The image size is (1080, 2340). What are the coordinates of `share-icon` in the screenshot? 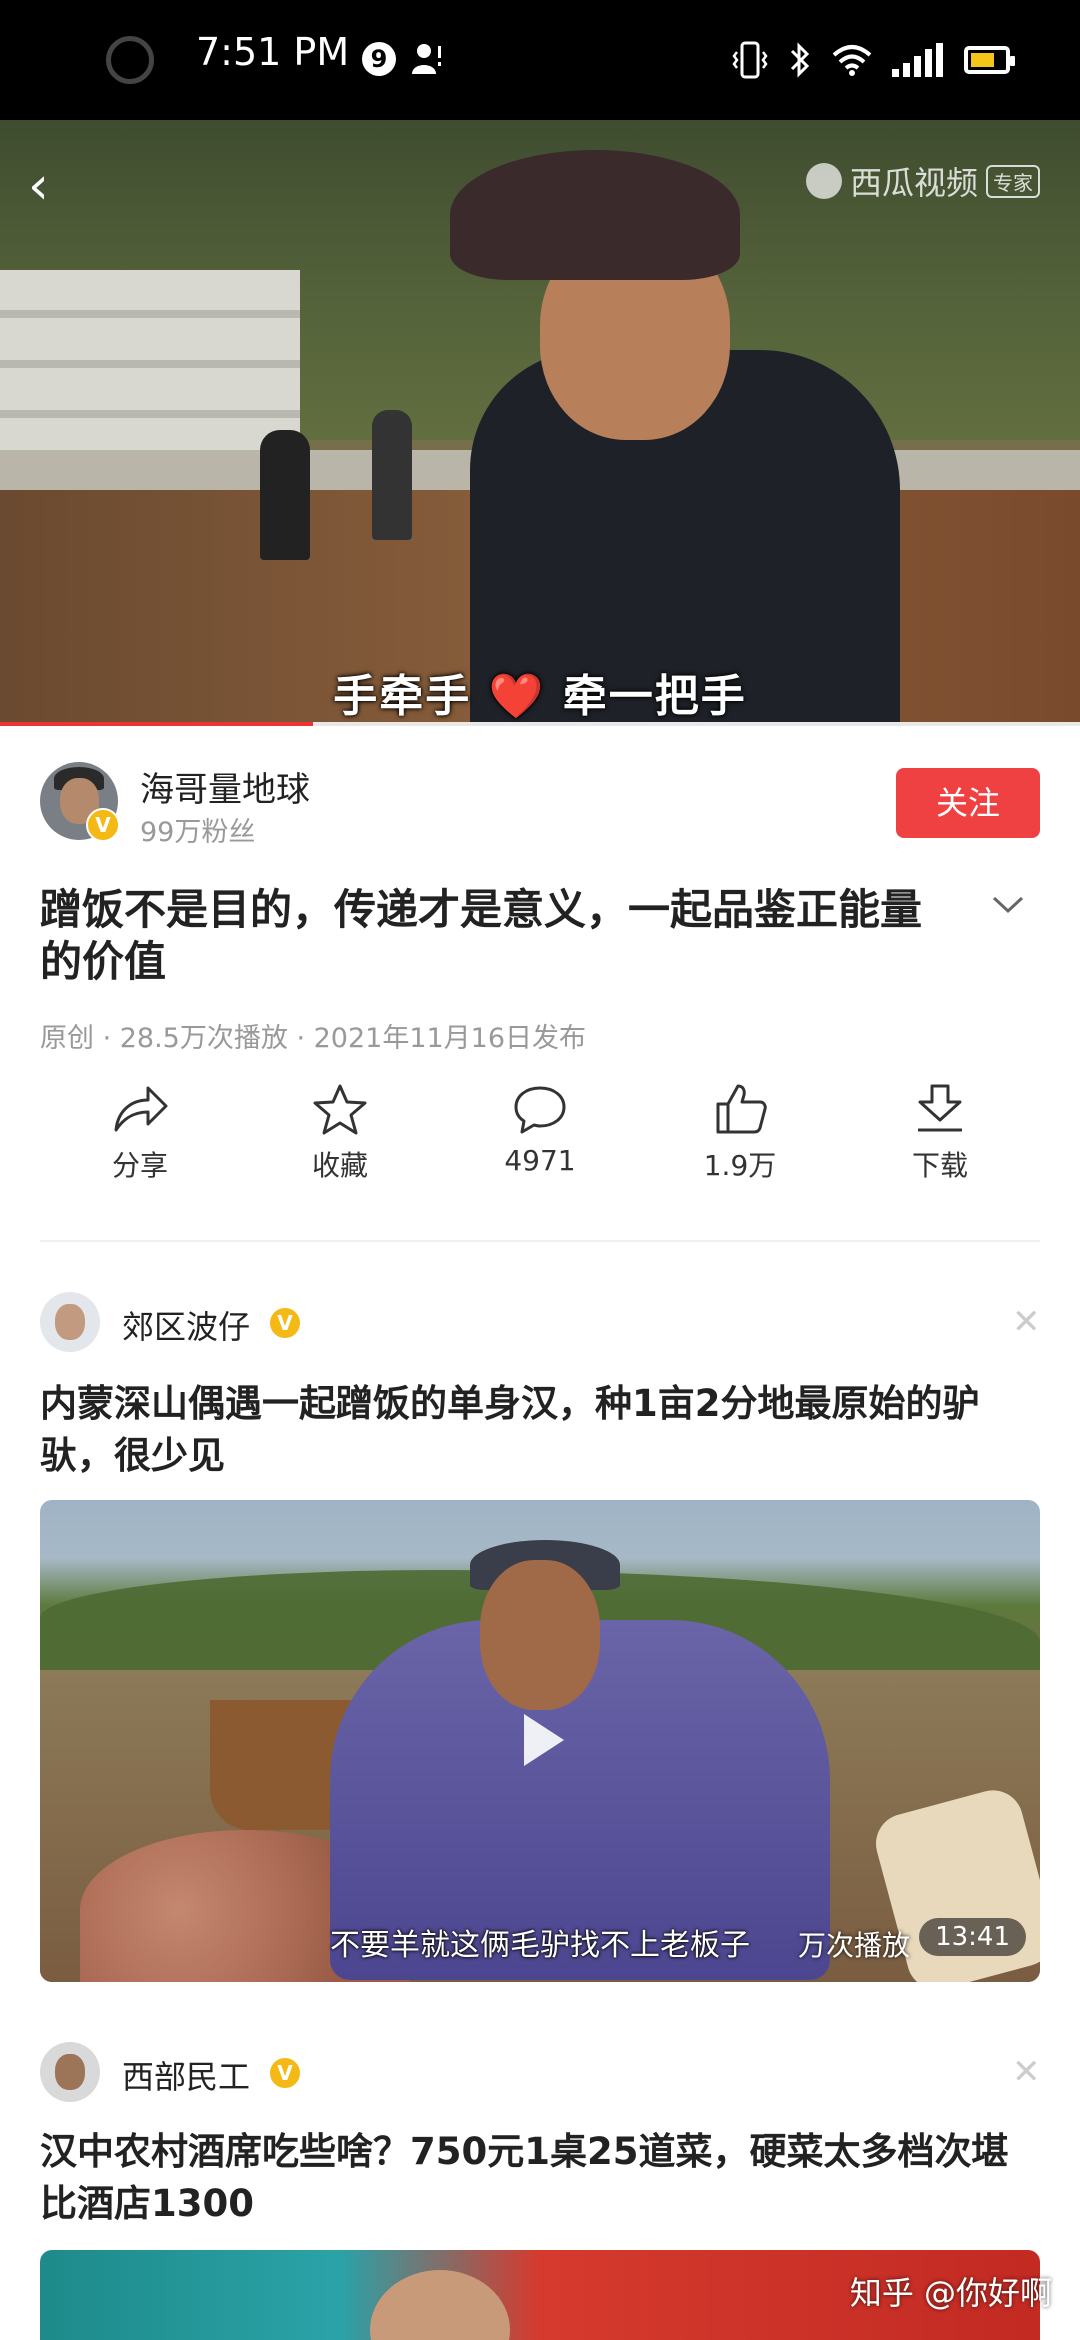 It's located at (141, 1109).